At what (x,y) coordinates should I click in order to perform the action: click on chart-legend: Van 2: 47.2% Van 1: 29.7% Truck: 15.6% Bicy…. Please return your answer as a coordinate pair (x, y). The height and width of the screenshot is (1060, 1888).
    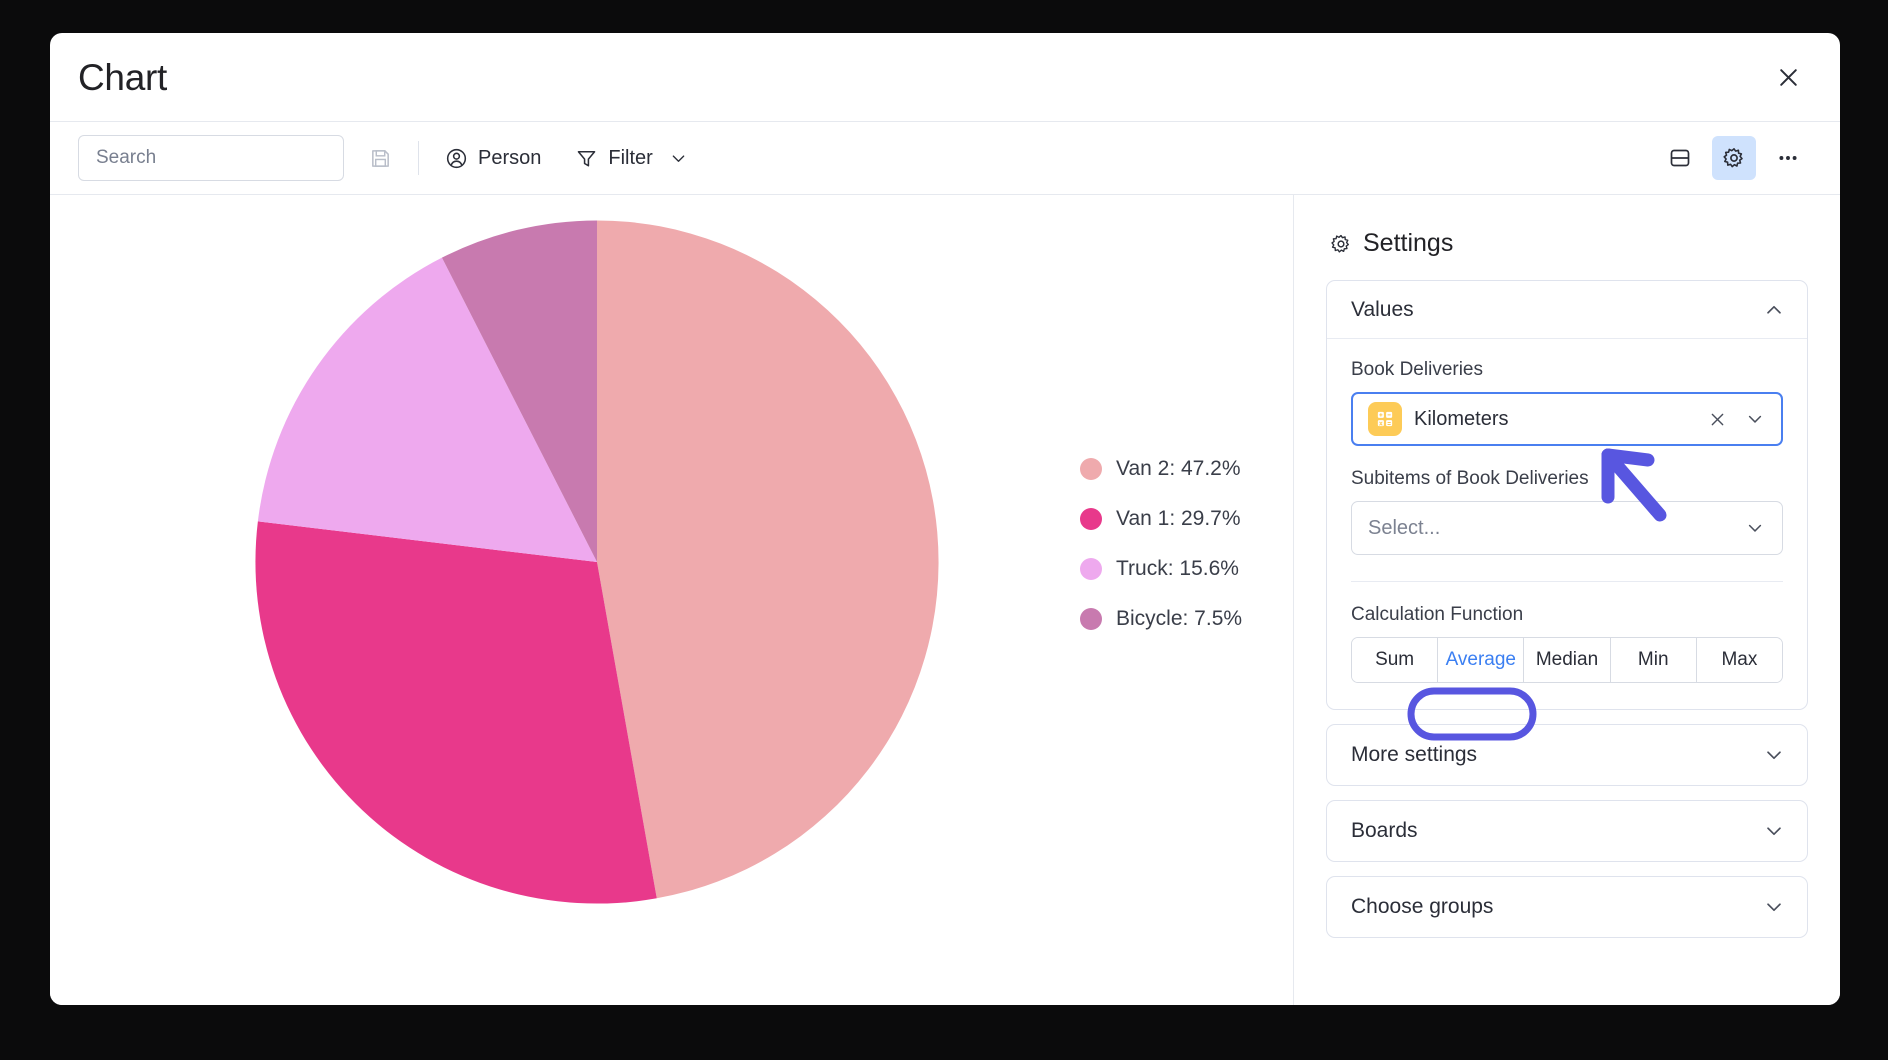
    Looking at the image, I should click on (1161, 544).